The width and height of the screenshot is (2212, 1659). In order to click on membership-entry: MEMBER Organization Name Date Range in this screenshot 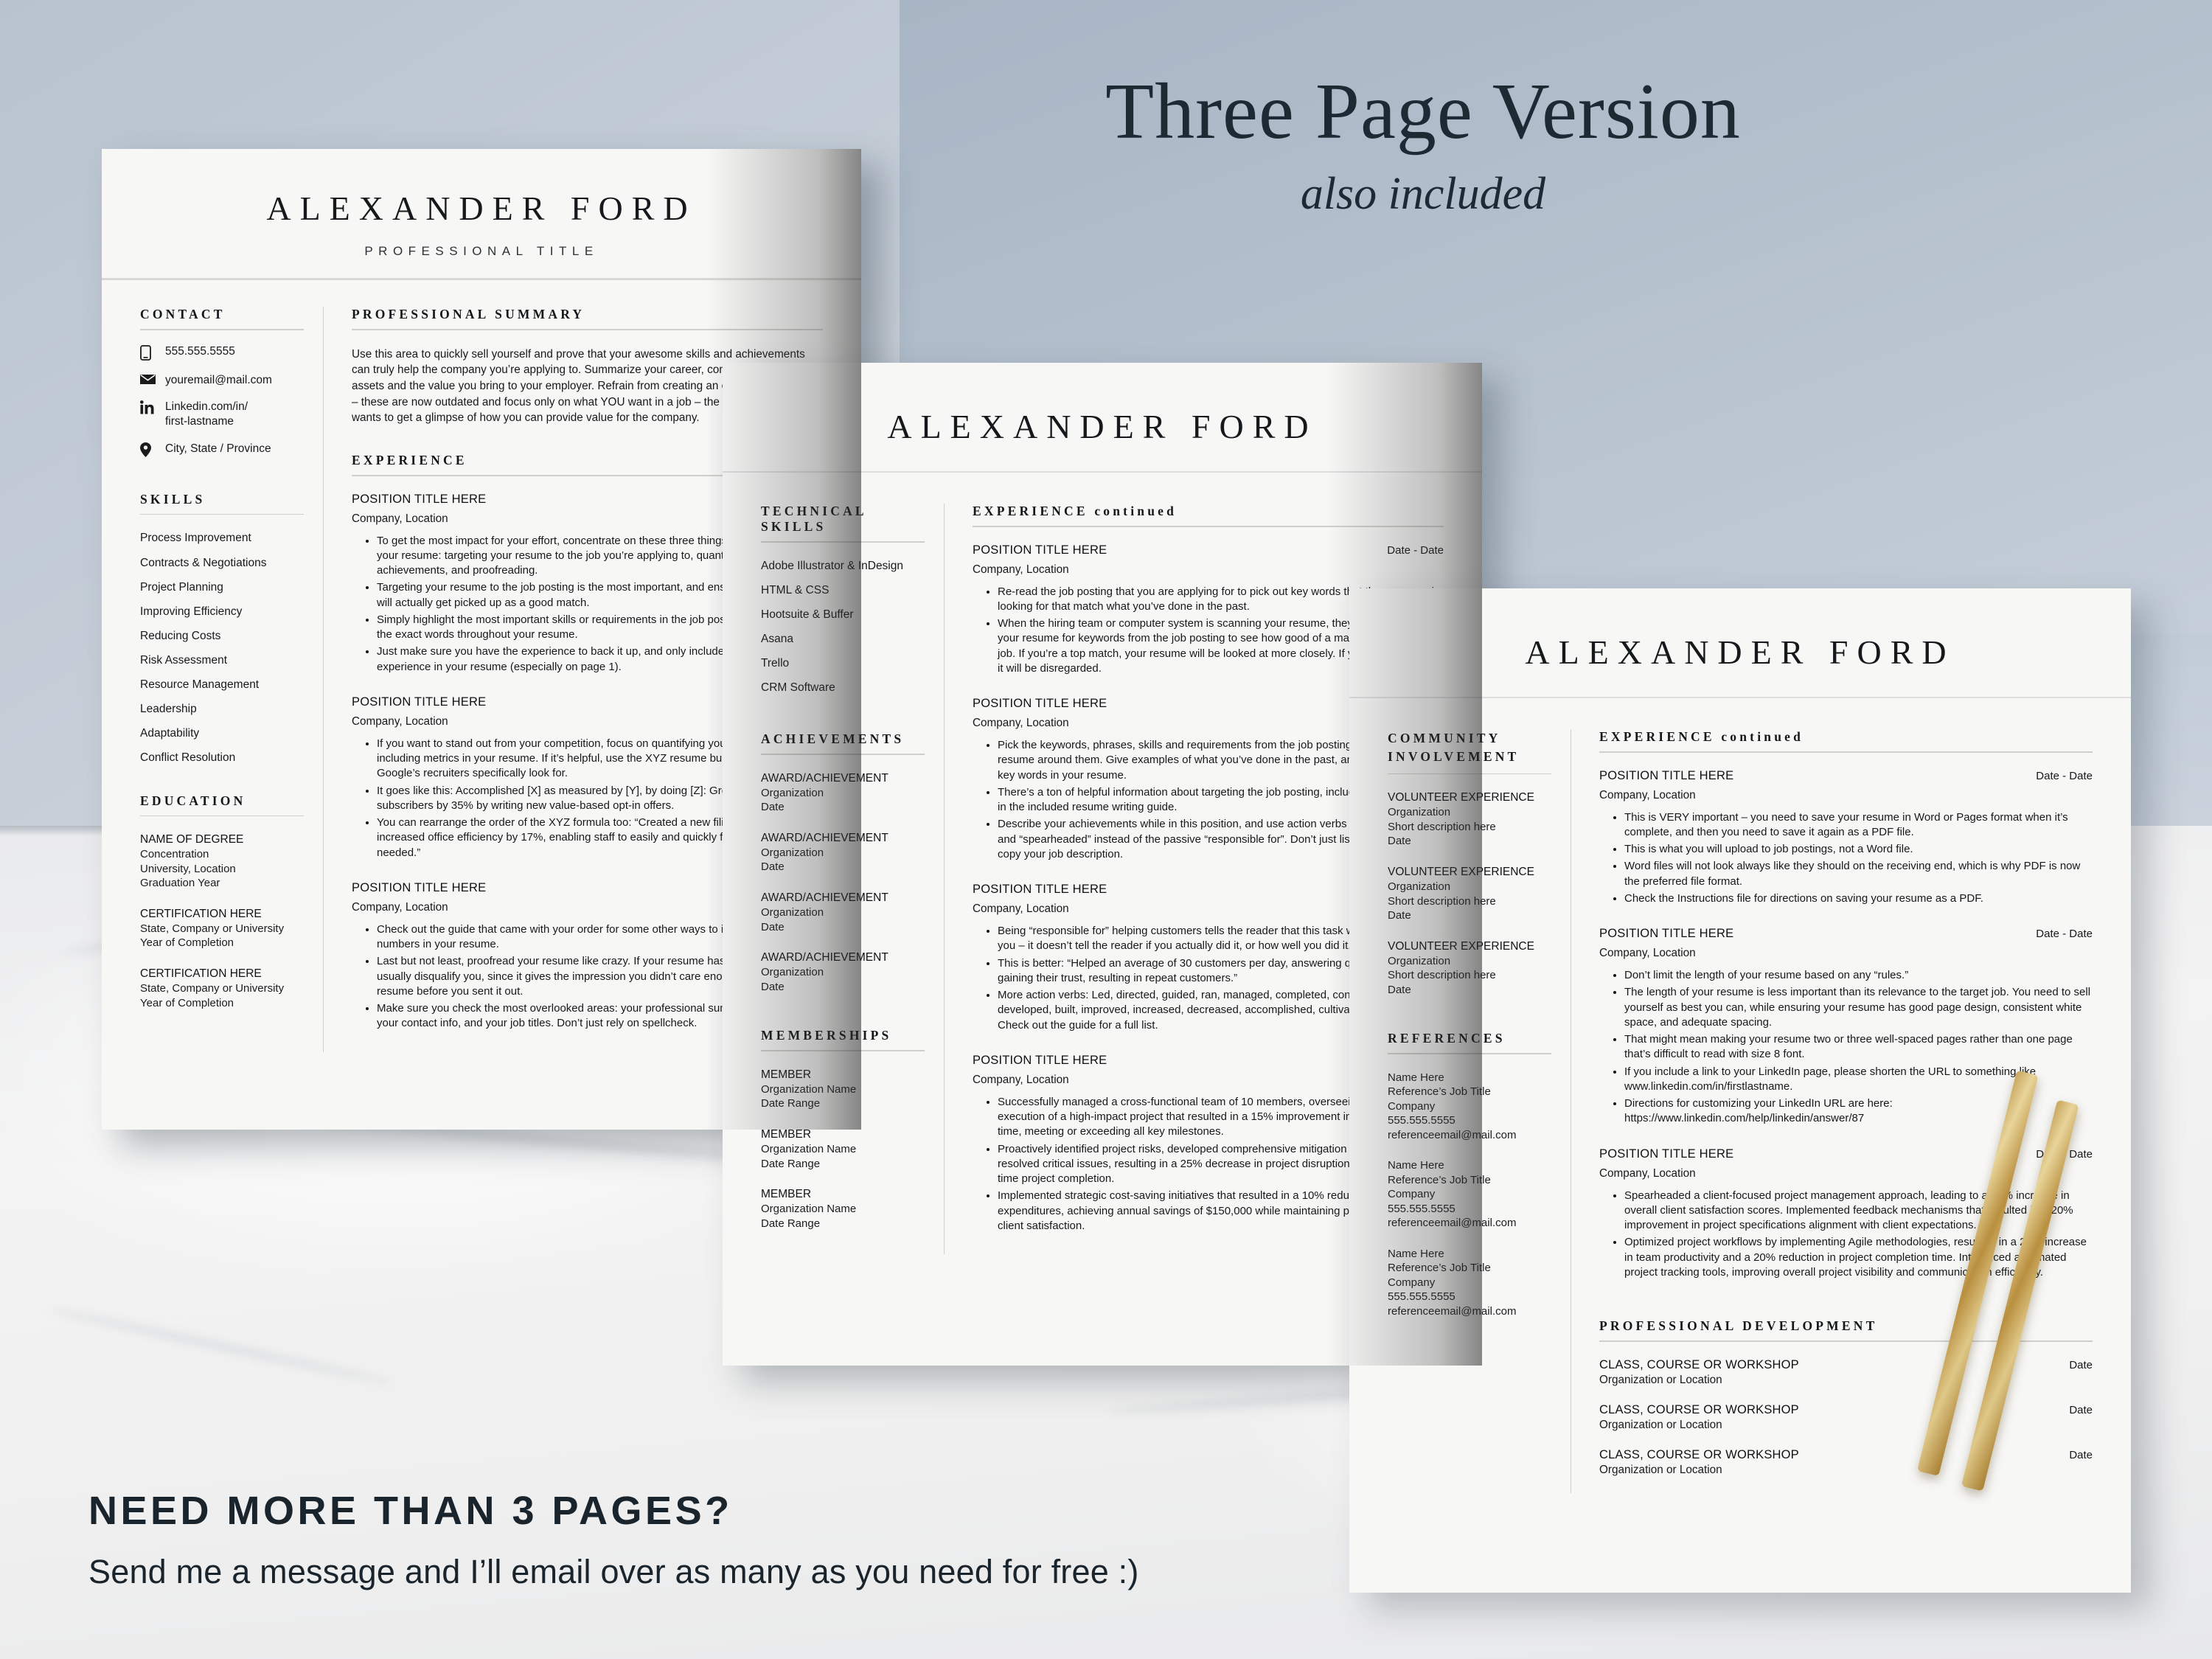, I will do `click(843, 1209)`.